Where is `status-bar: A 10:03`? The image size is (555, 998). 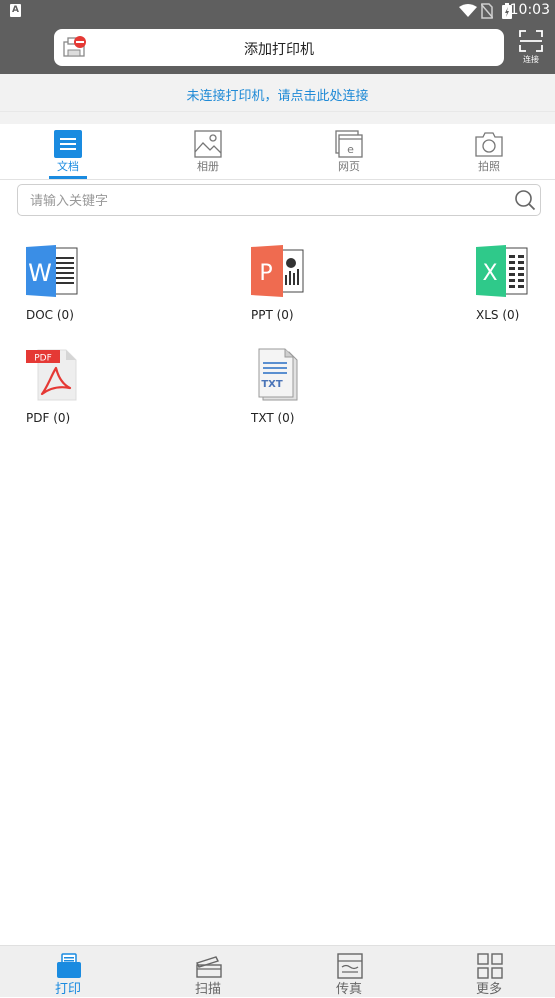 status-bar: A 10:03 is located at coordinates (277, 11).